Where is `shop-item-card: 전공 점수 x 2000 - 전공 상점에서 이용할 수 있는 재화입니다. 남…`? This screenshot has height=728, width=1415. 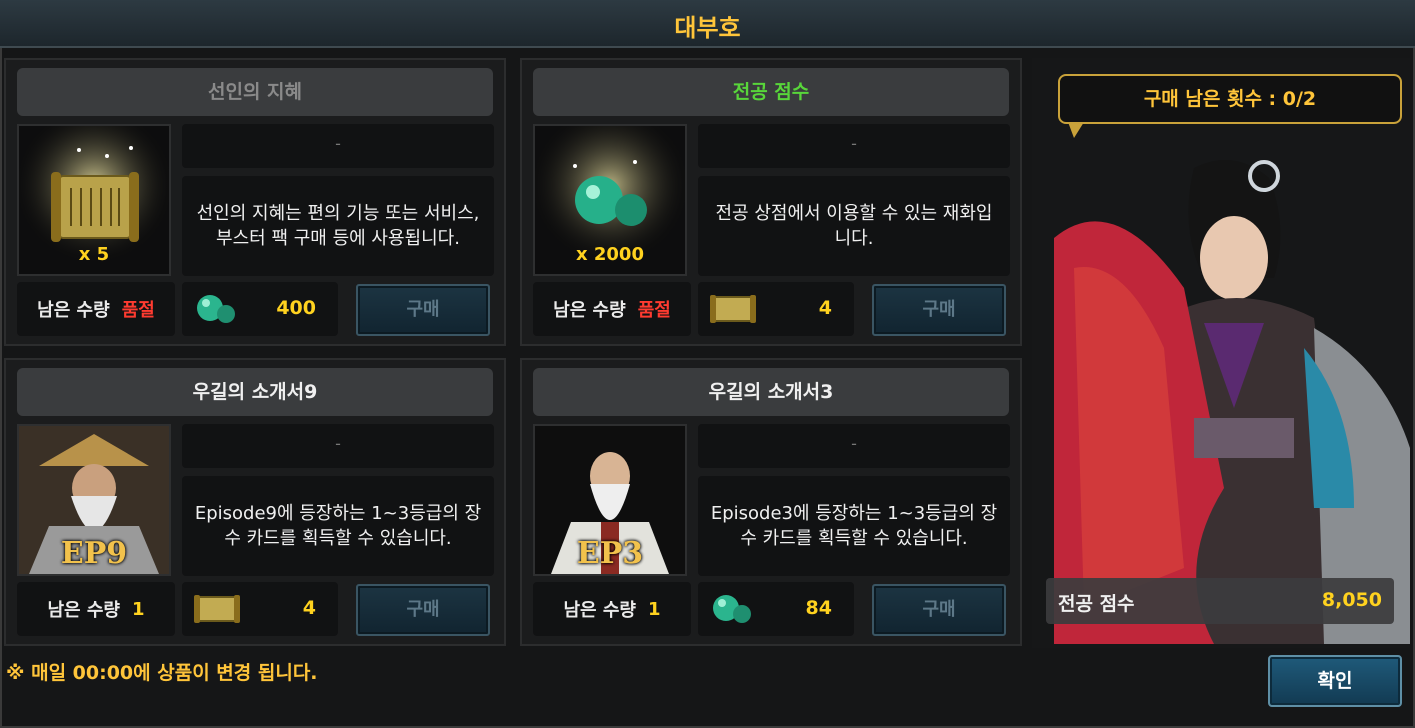
shop-item-card: 전공 점수 x 2000 - 전공 상점에서 이용할 수 있는 재화입니다. 남… is located at coordinates (771, 202).